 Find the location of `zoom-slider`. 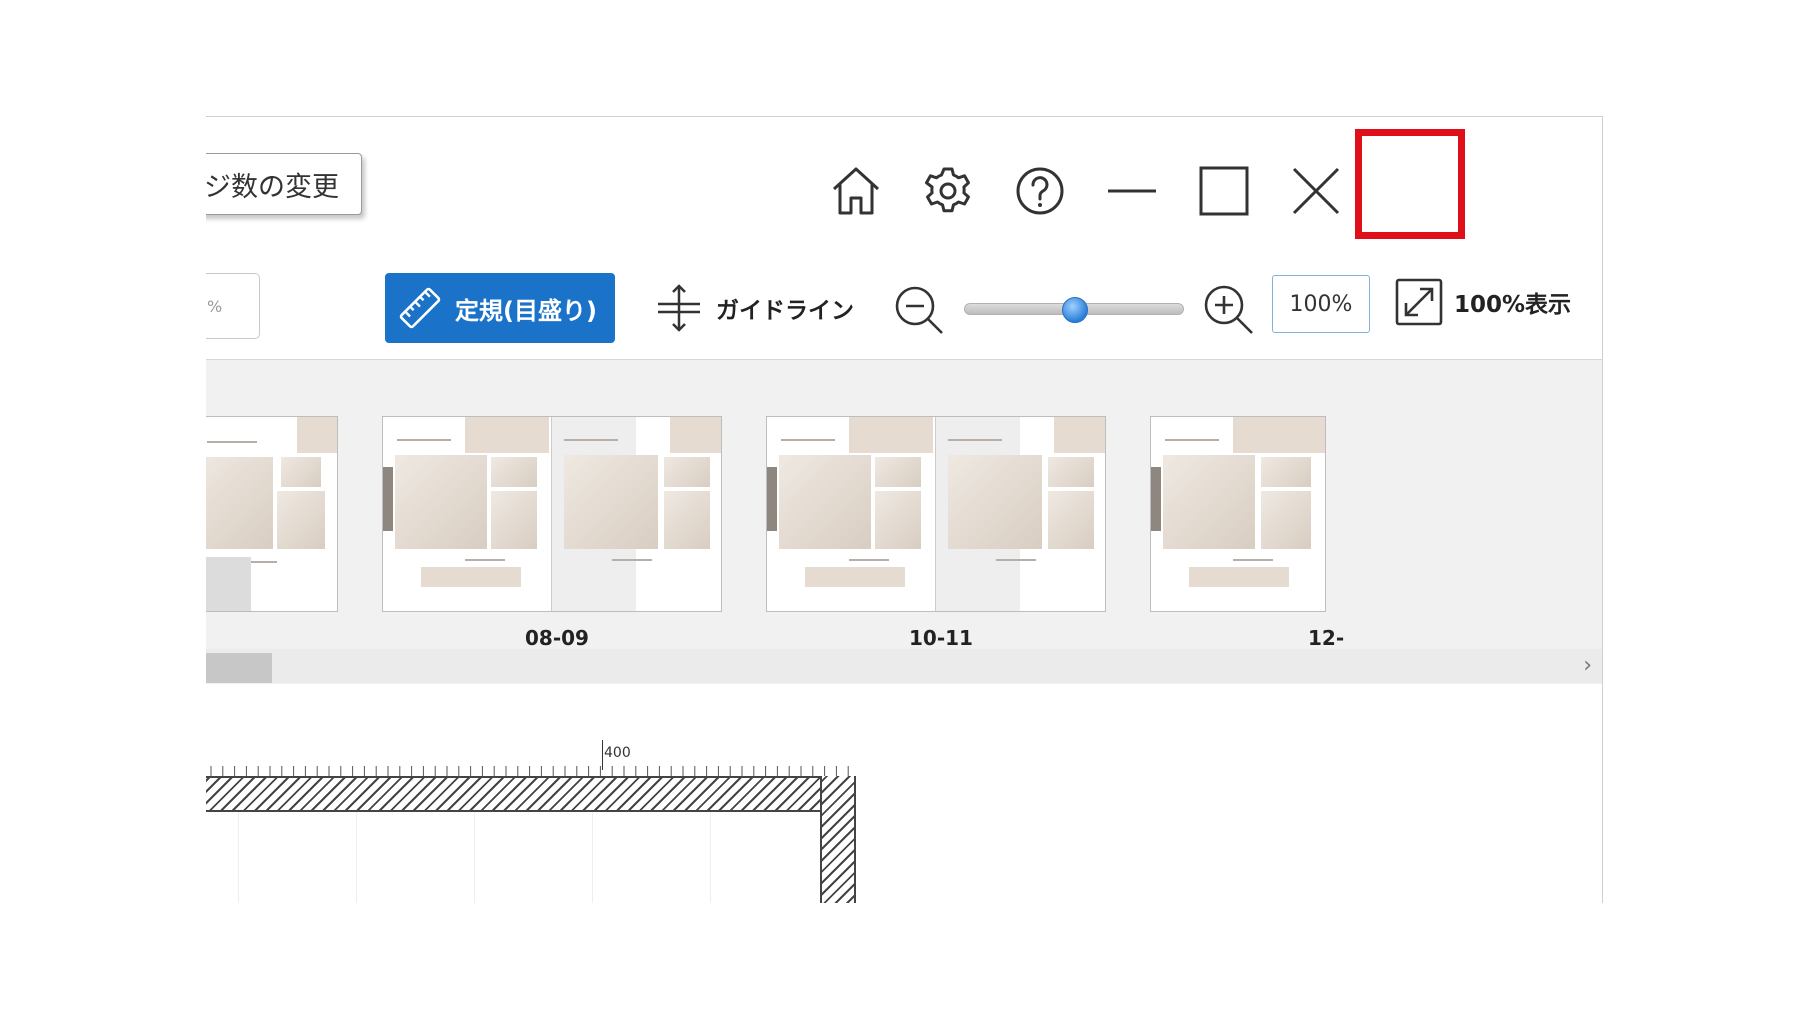

zoom-slider is located at coordinates (1074, 310).